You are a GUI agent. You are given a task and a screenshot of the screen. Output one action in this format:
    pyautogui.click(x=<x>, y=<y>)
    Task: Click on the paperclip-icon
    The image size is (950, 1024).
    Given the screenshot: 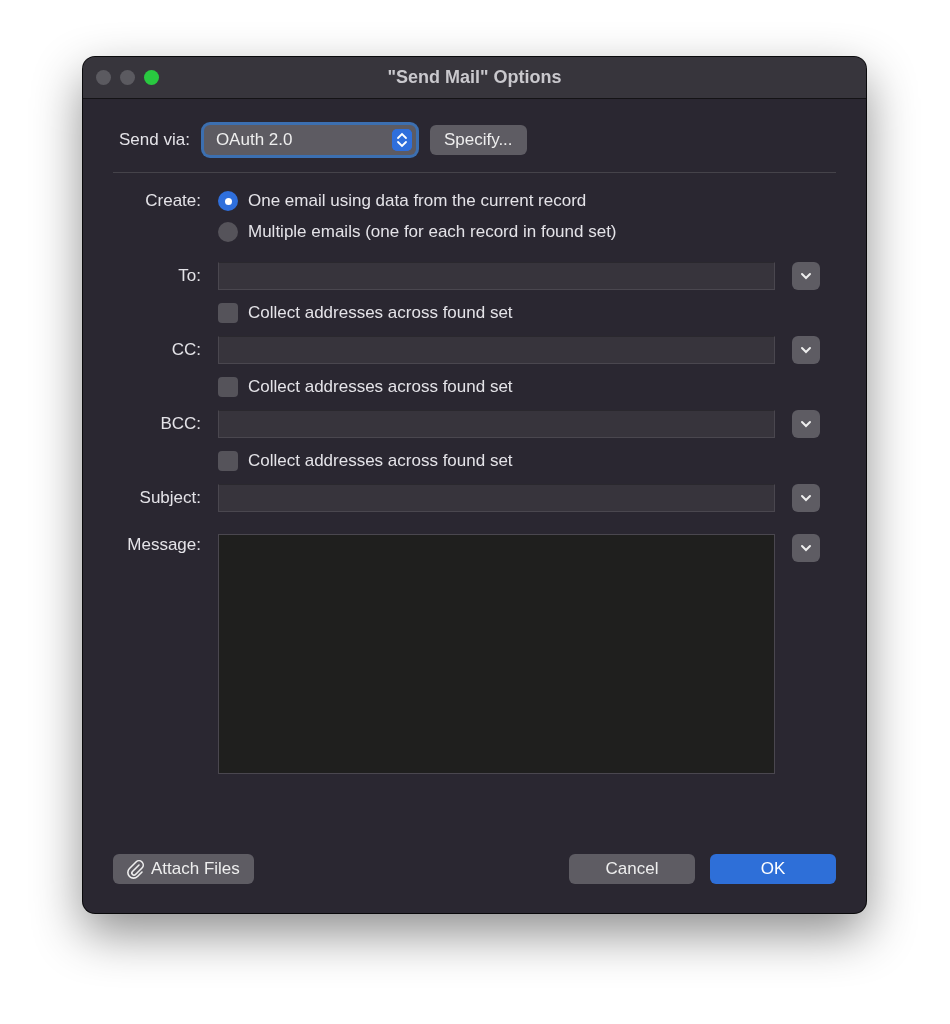 What is the action you would take?
    pyautogui.click(x=136, y=869)
    